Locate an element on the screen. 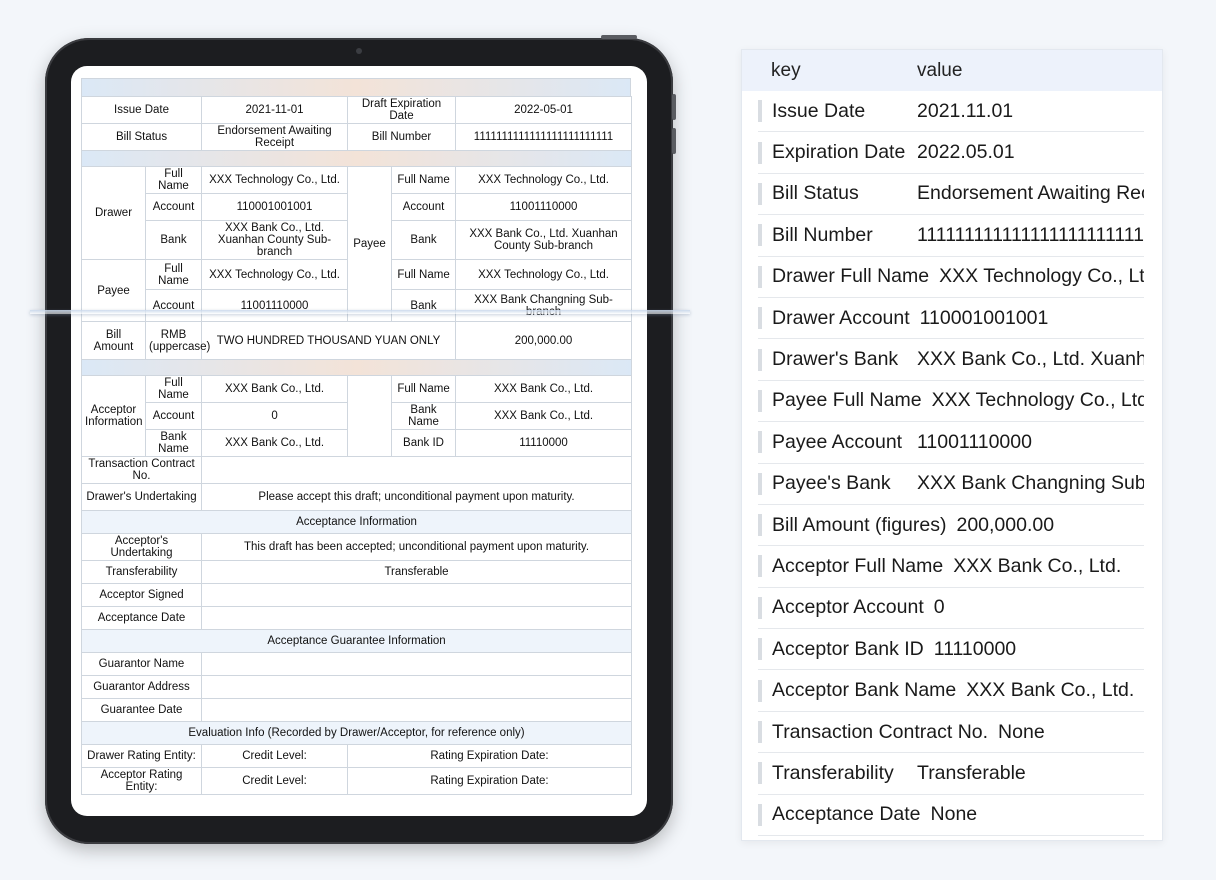  kv-row: Acceptor Bank Name XXX Bank Co., Ltd. is located at coordinates (951, 691).